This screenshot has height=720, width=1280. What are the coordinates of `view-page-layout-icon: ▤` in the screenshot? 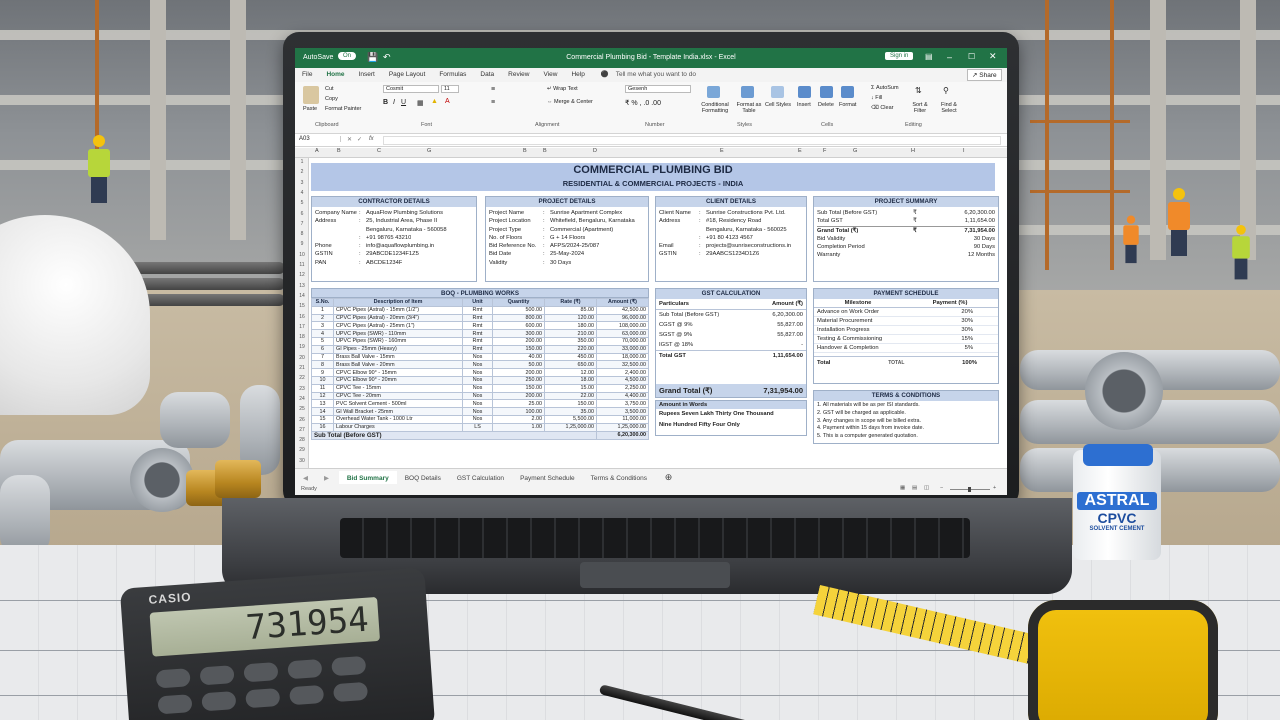 It's located at (914, 488).